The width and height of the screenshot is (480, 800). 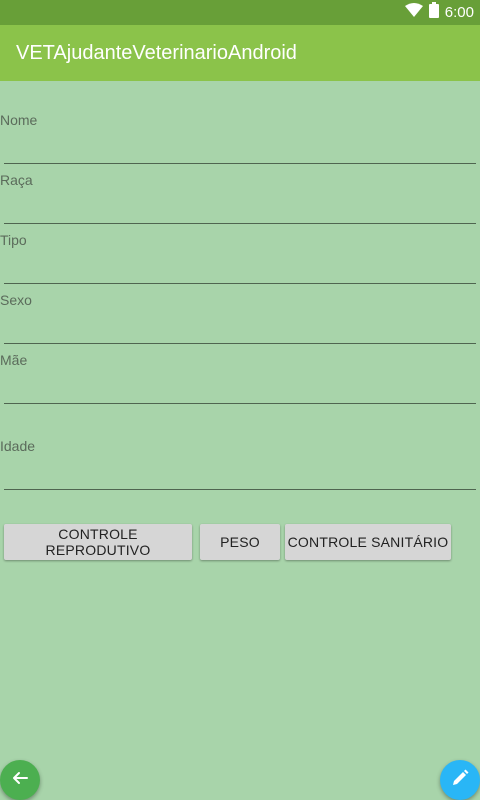 I want to click on mae-input, so click(x=240, y=390).